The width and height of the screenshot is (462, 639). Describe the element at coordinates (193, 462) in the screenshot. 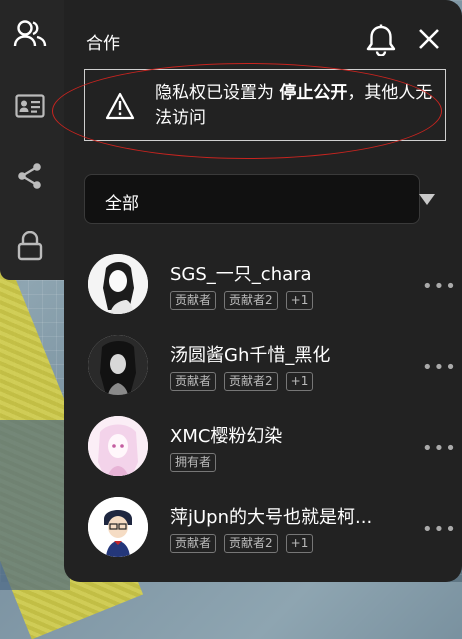

I see `role-tag: 拥有者` at that location.